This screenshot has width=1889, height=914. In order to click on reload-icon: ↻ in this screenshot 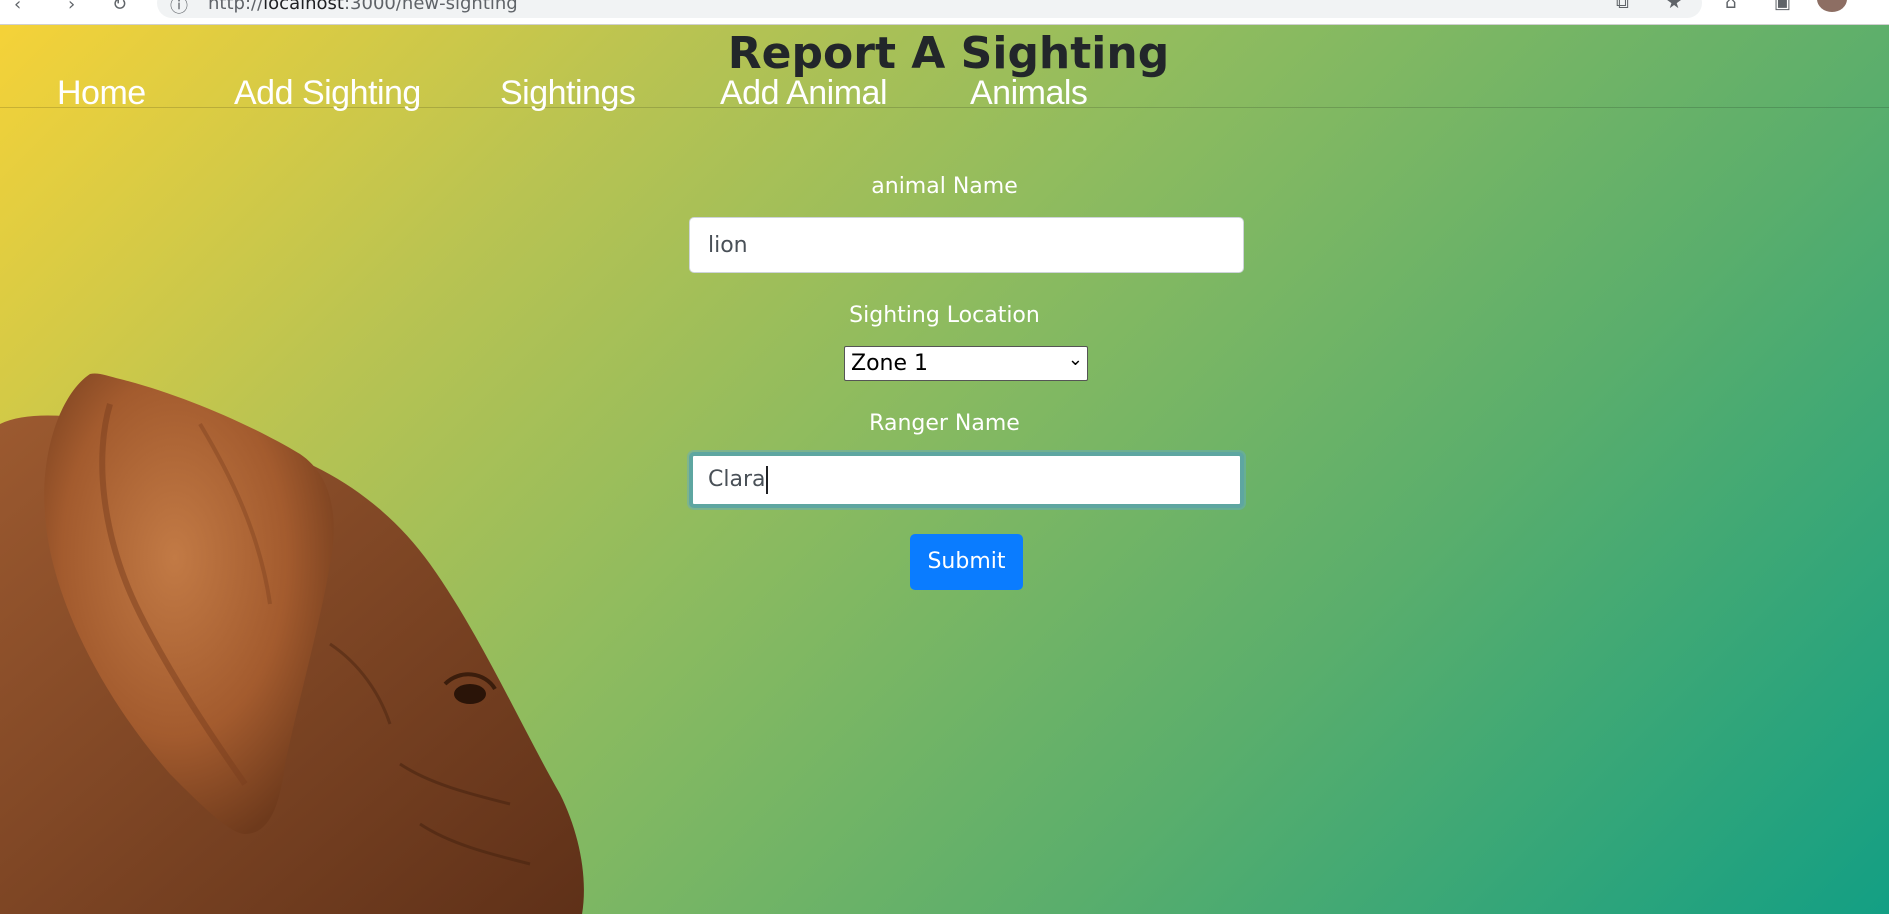, I will do `click(119, 7)`.